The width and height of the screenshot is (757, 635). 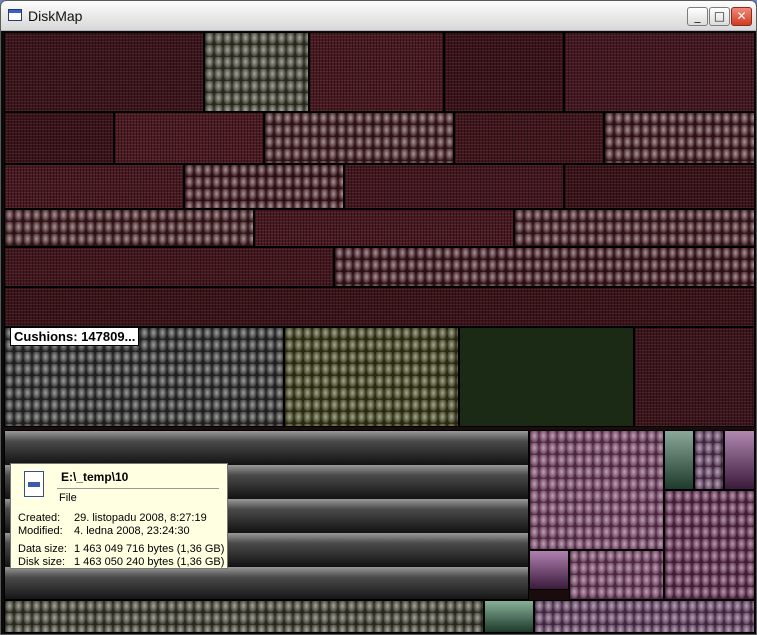 I want to click on close-button: ✕, so click(x=741, y=16).